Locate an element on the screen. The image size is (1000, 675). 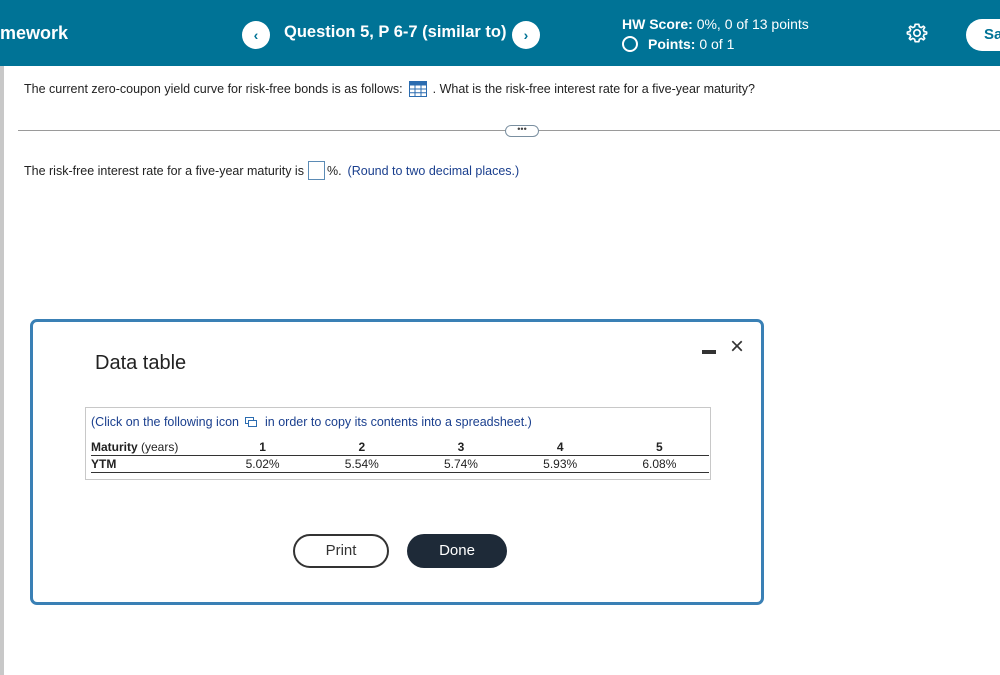
data-table-icon is located at coordinates (417, 89).